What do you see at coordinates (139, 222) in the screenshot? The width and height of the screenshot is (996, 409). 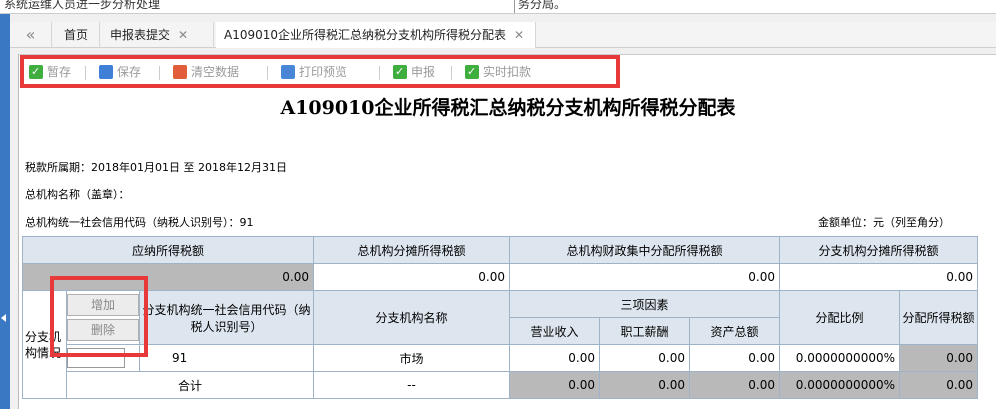 I see `credit-code-label: 总机构统一社会信用代码（纳税人识别号）：91` at bounding box center [139, 222].